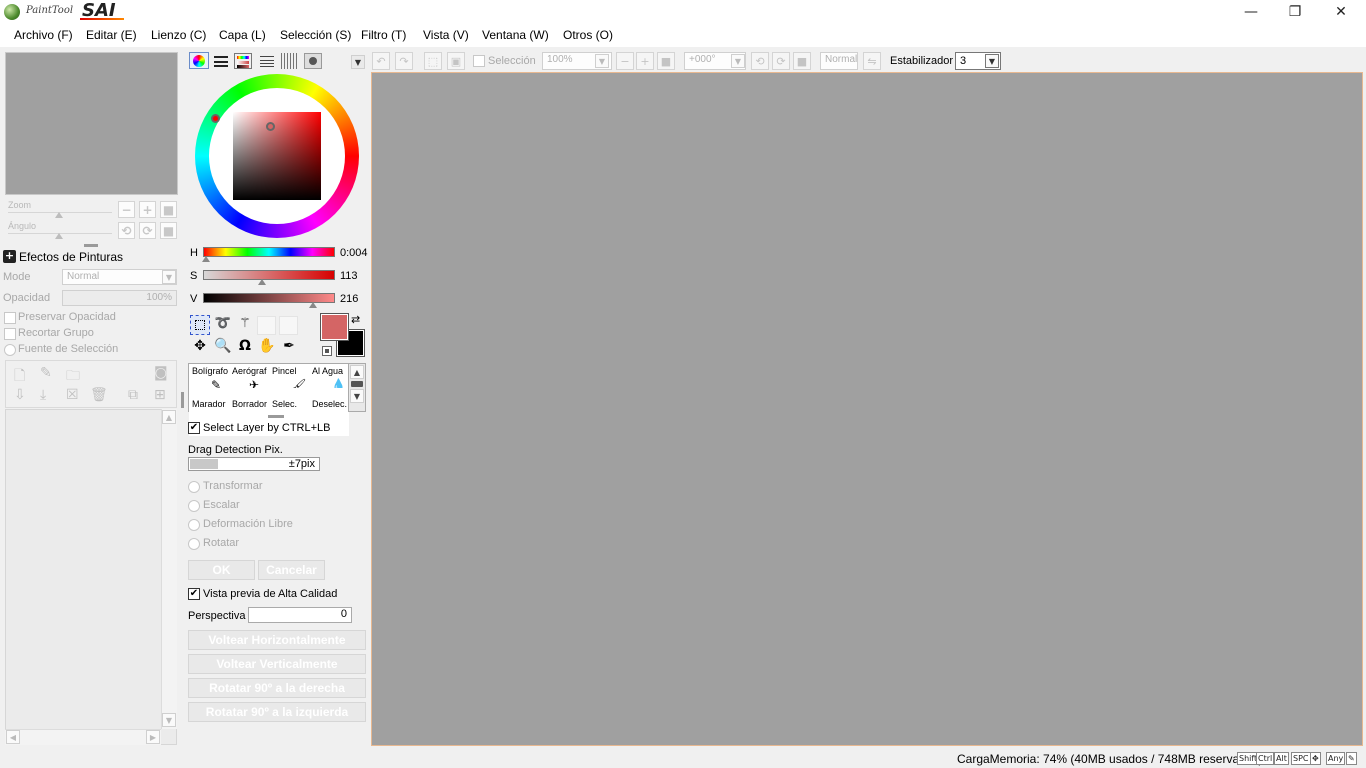 The height and width of the screenshot is (768, 1366). Describe the element at coordinates (242, 35) in the screenshot. I see `menu-capa: Capa (L)` at that location.